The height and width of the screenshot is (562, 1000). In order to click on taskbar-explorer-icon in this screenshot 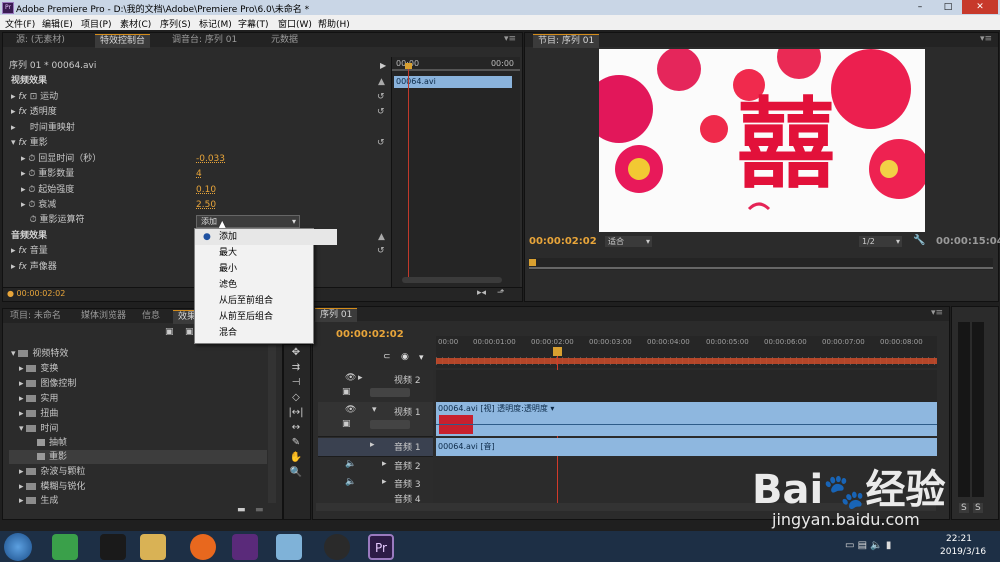, I will do `click(153, 547)`.